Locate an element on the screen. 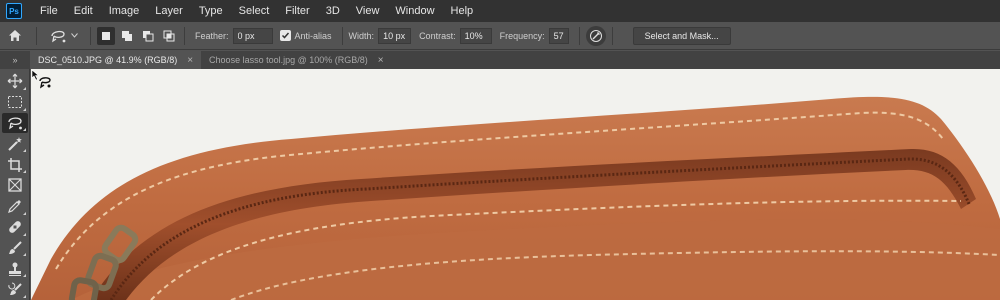 The width and height of the screenshot is (1000, 300). menu-image: Image is located at coordinates (124, 11).